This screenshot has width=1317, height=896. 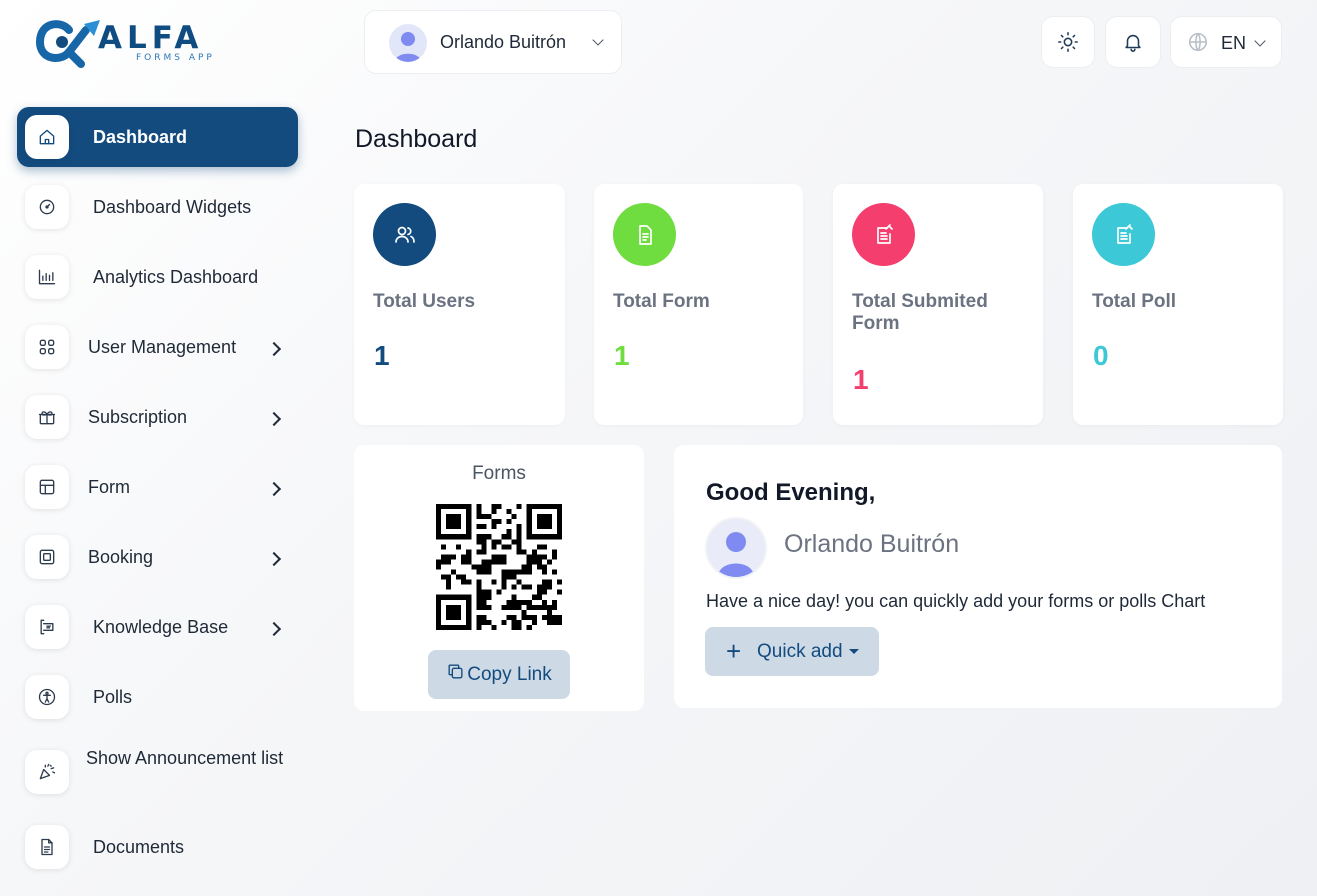 What do you see at coordinates (121, 556) in the screenshot?
I see `sidebar-item-label: Booking` at bounding box center [121, 556].